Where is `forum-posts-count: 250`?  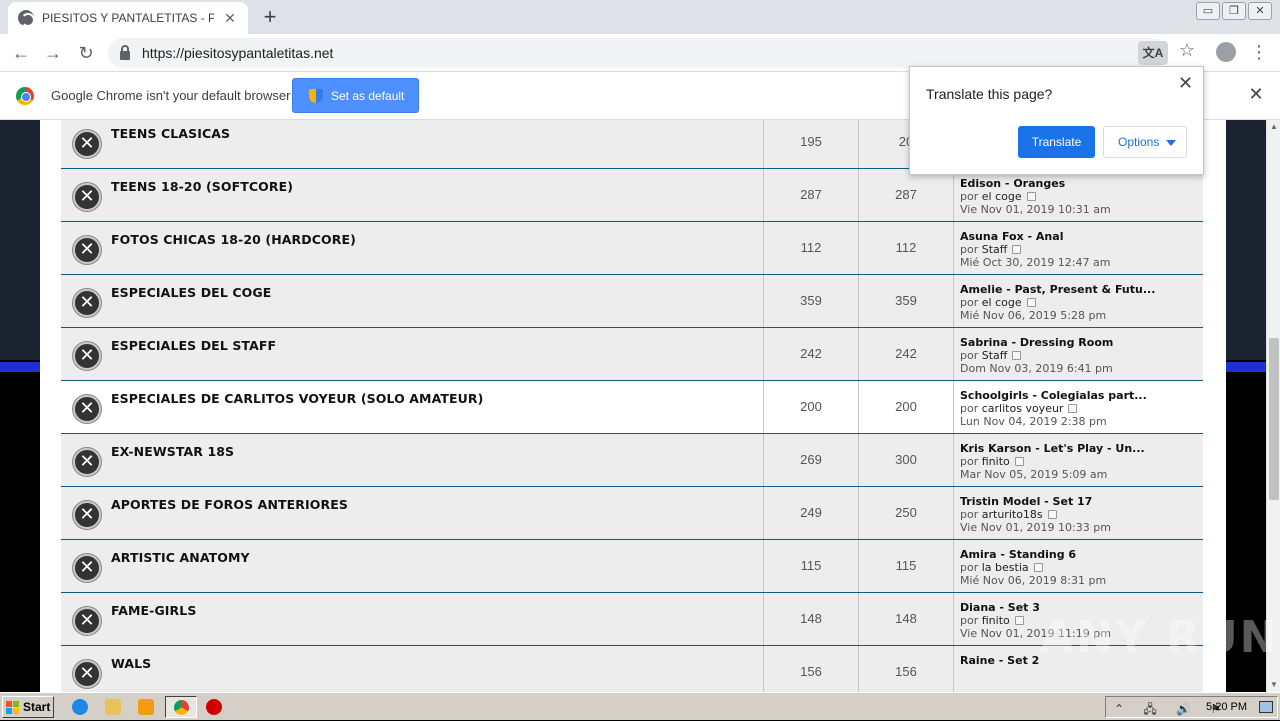 forum-posts-count: 250 is located at coordinates (905, 513).